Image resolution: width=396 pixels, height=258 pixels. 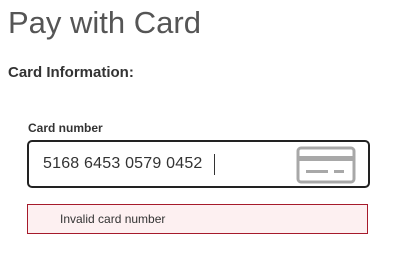 What do you see at coordinates (326, 165) in the screenshot?
I see `credit-card-icon` at bounding box center [326, 165].